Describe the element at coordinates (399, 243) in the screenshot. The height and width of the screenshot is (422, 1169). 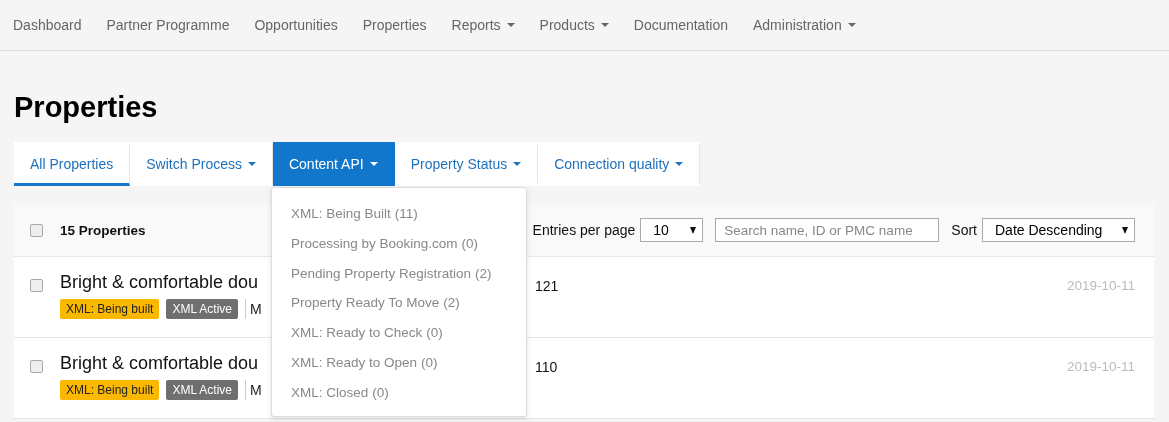
I see `menu-item: Processing by Booking.com (0)` at that location.